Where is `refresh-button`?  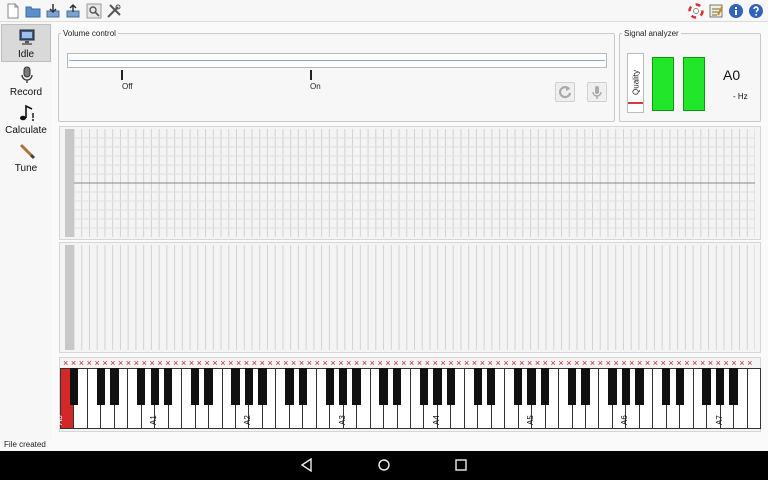
refresh-button is located at coordinates (565, 92).